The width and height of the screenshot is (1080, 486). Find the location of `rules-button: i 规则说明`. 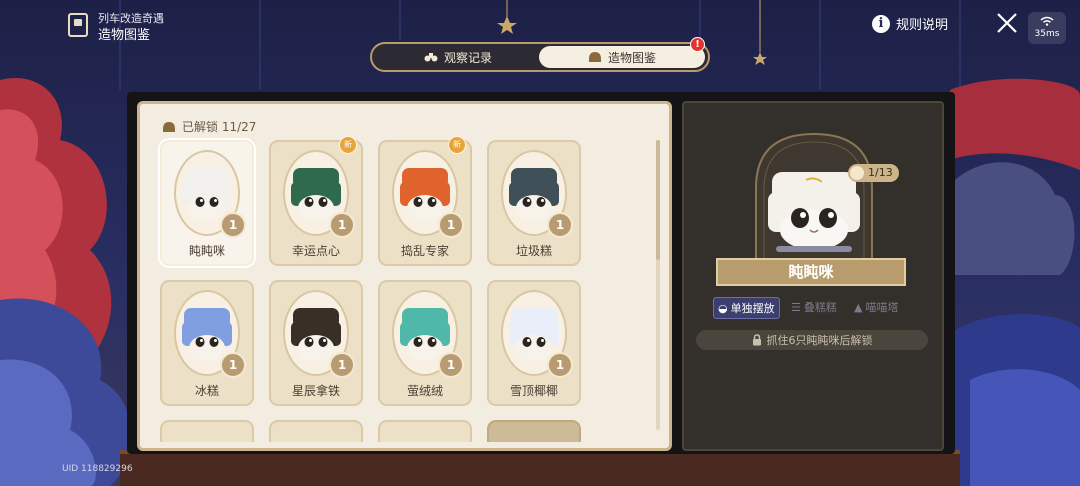

rules-button: i 规则说明 is located at coordinates (910, 23).